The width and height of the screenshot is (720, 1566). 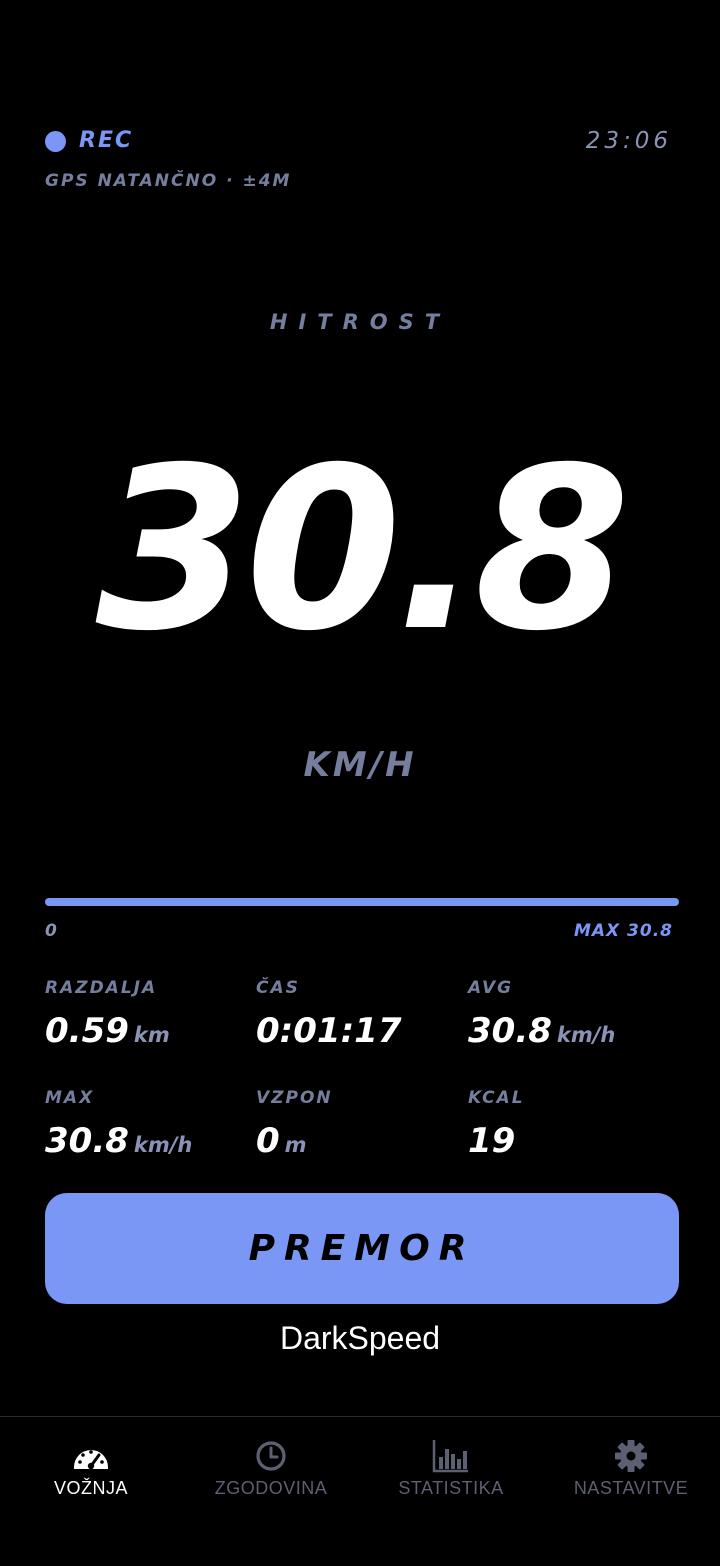 What do you see at coordinates (51, 931) in the screenshot?
I see `bar-min-label: 0` at bounding box center [51, 931].